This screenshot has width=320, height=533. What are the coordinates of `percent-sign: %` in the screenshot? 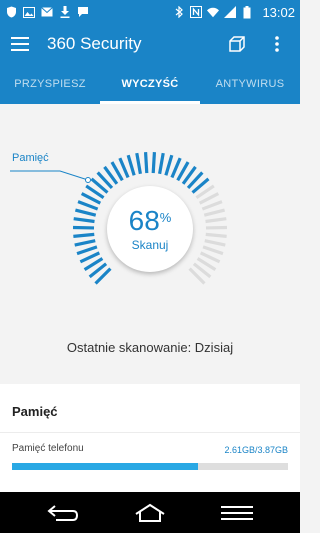 It's located at (165, 217).